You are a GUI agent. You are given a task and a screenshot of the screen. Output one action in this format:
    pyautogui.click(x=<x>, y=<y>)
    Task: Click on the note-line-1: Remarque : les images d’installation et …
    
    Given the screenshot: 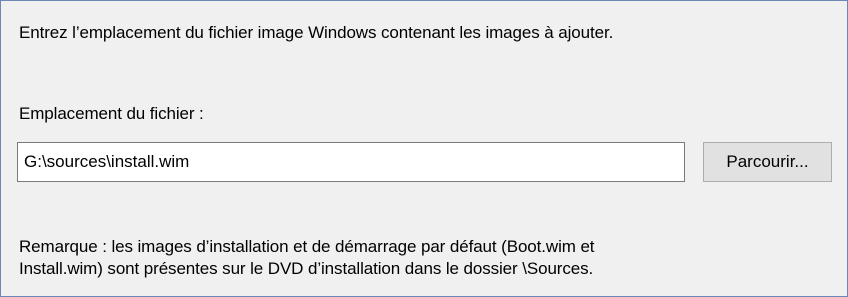 What is the action you would take?
    pyautogui.click(x=307, y=246)
    